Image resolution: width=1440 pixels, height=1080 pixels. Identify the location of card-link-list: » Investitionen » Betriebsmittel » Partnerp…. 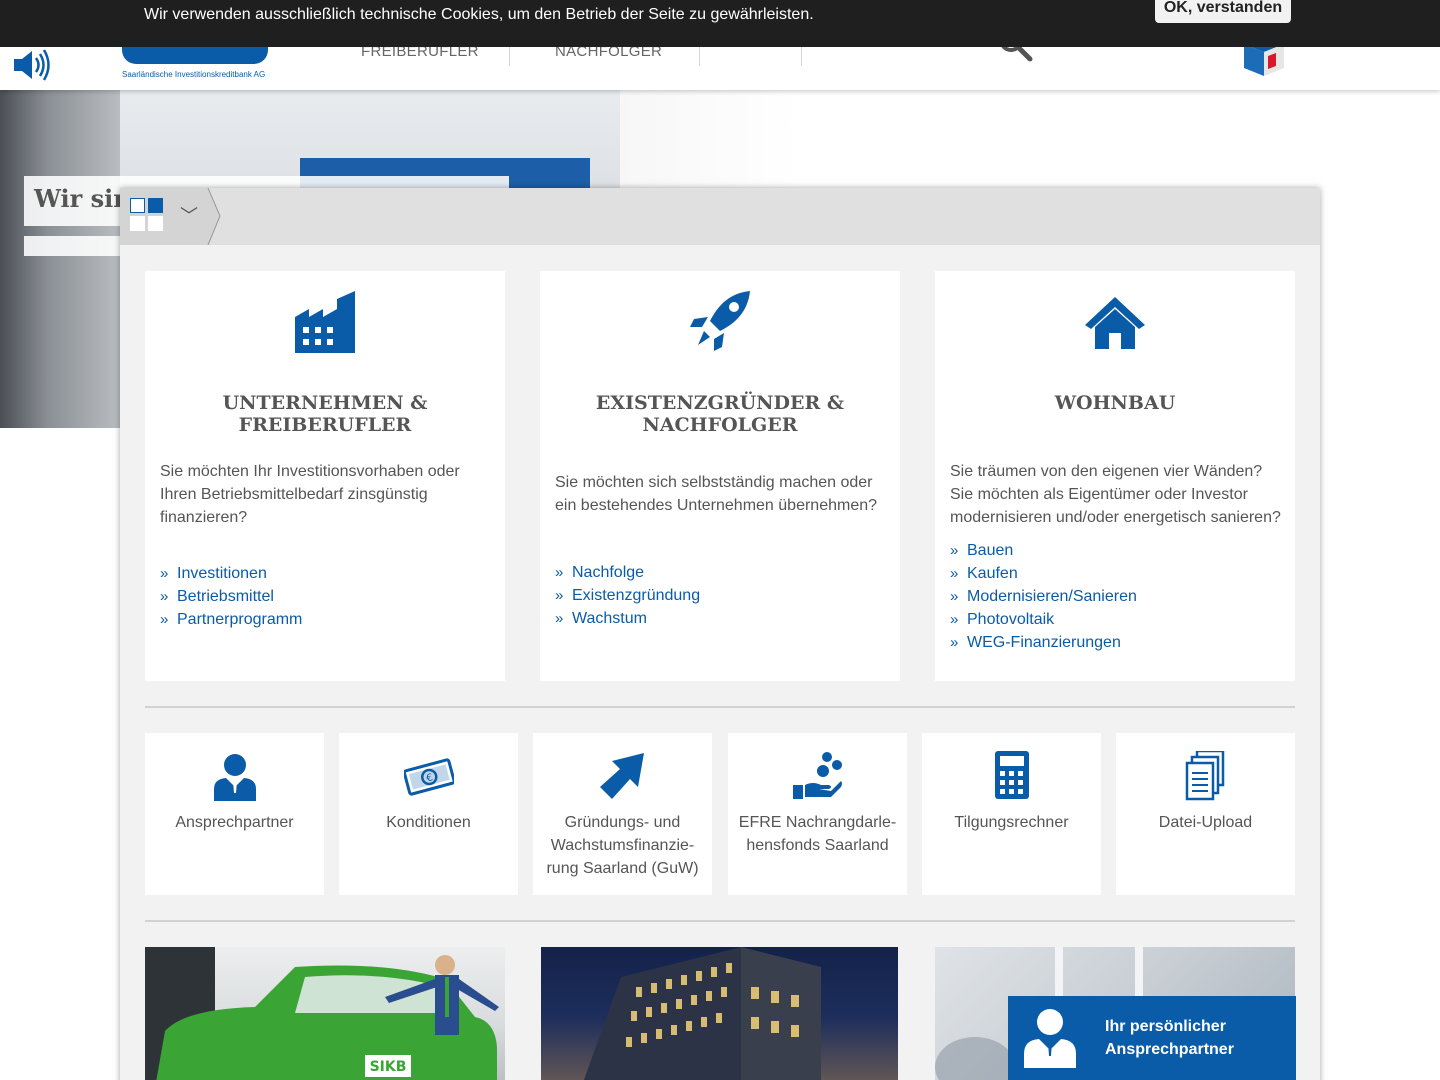
(231, 596).